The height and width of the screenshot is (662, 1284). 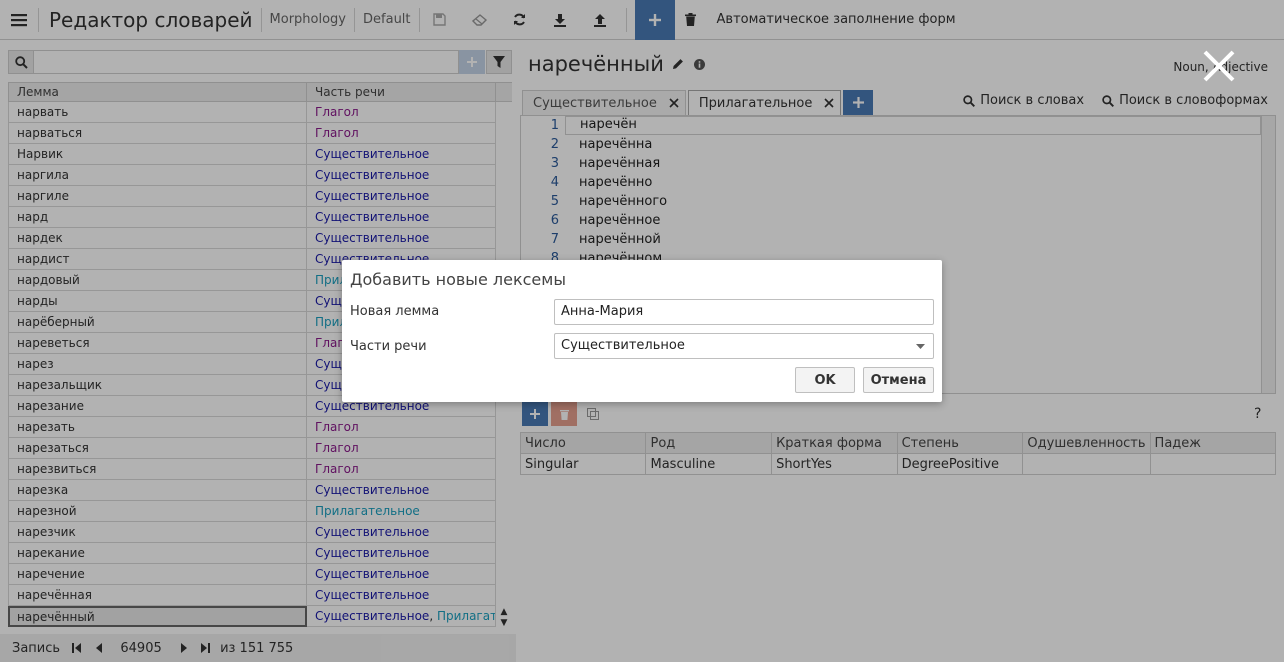 I want to click on ok-button: OK, so click(x=825, y=380).